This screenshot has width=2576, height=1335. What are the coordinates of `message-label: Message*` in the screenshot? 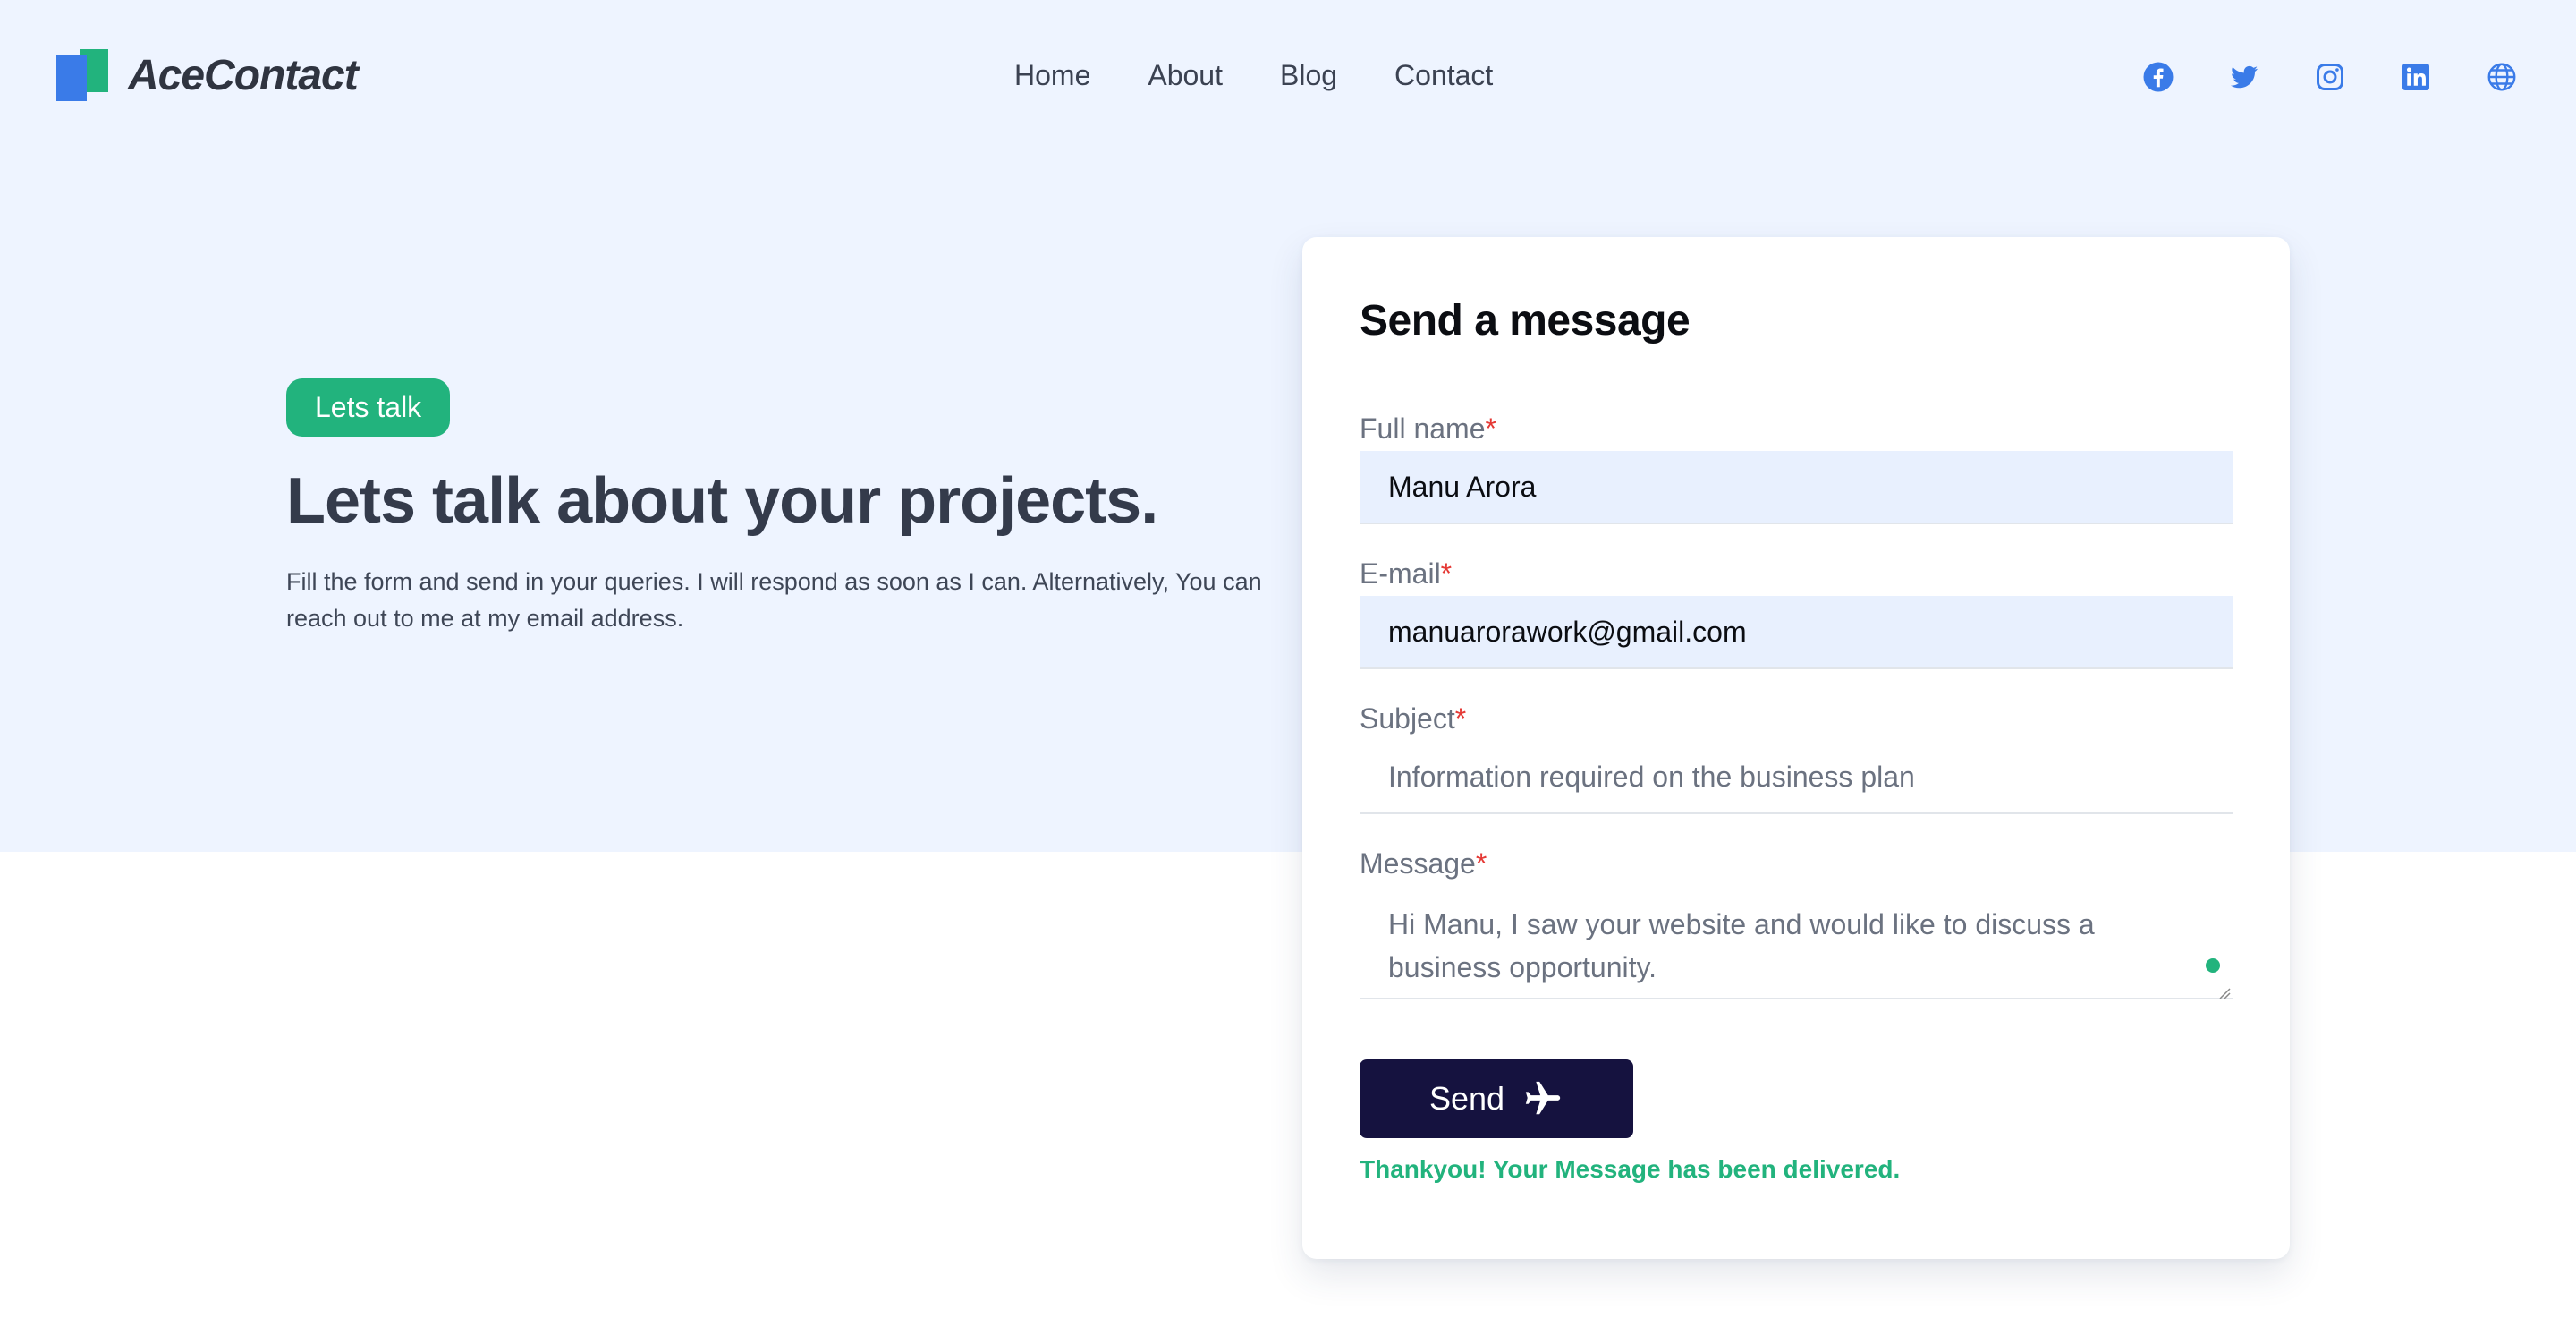 It's located at (1423, 863).